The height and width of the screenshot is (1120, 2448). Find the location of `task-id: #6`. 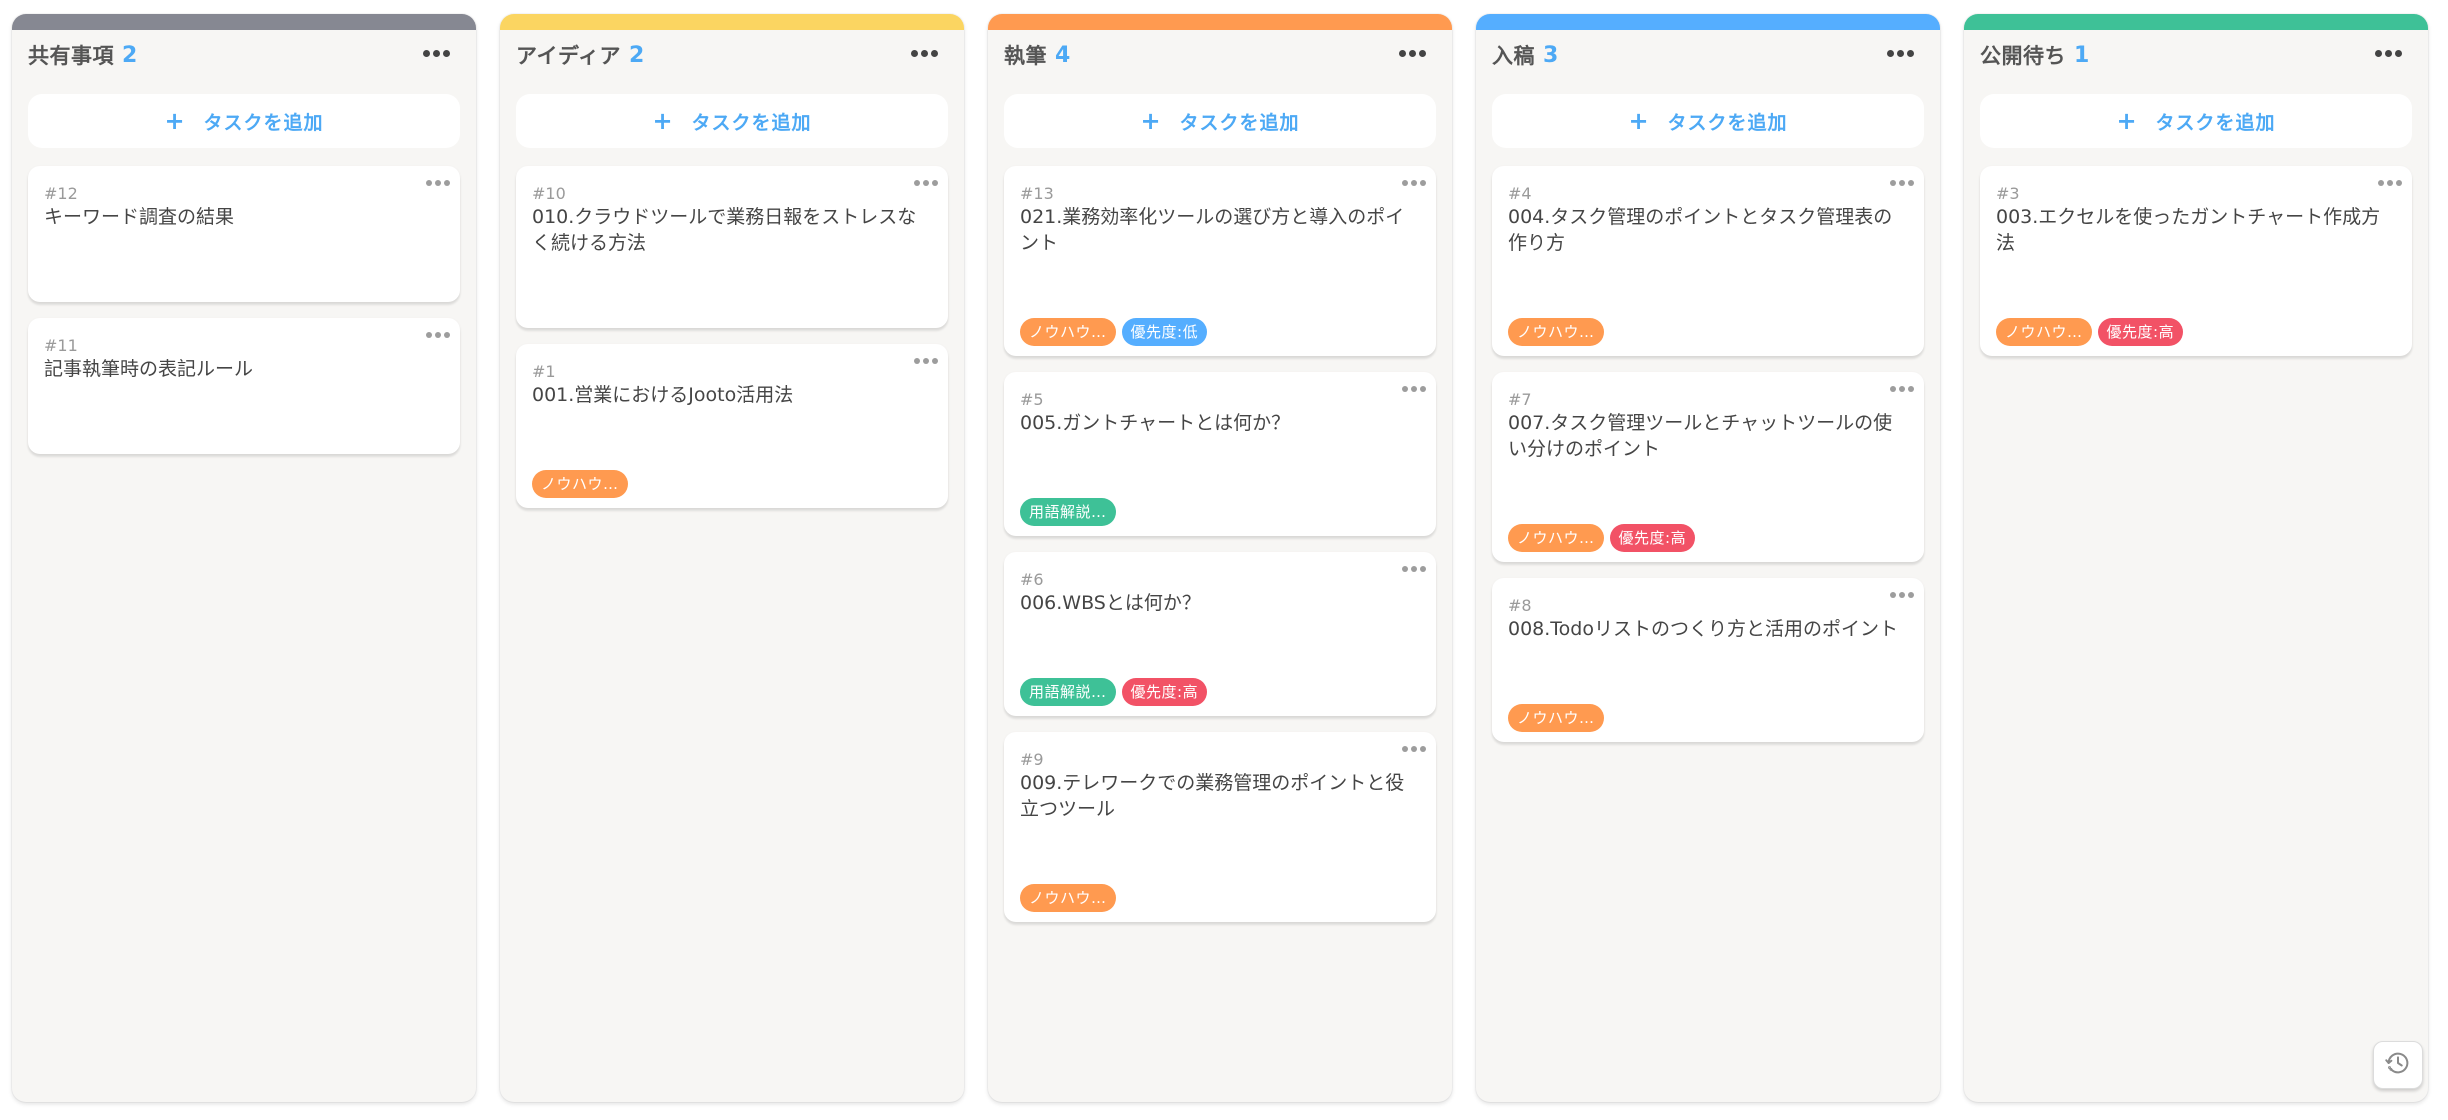

task-id: #6 is located at coordinates (1032, 579).